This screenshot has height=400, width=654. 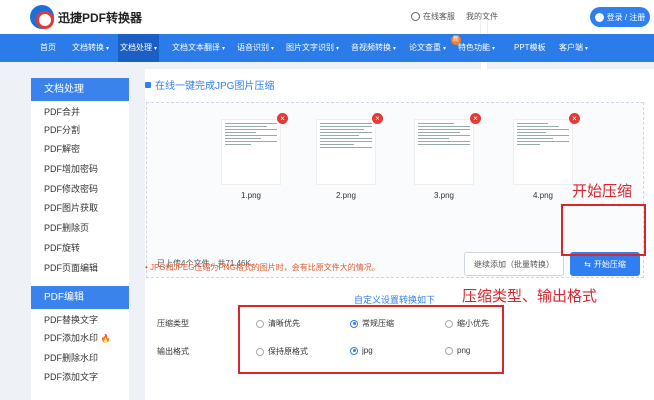 I want to click on start-compress-label: 开始压缩, so click(x=609, y=264).